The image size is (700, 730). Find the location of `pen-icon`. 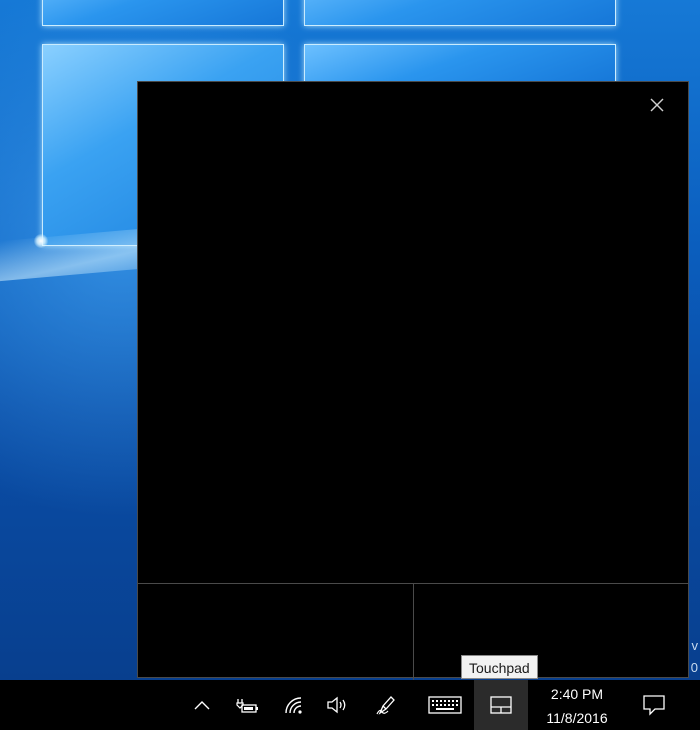

pen-icon is located at coordinates (385, 705).